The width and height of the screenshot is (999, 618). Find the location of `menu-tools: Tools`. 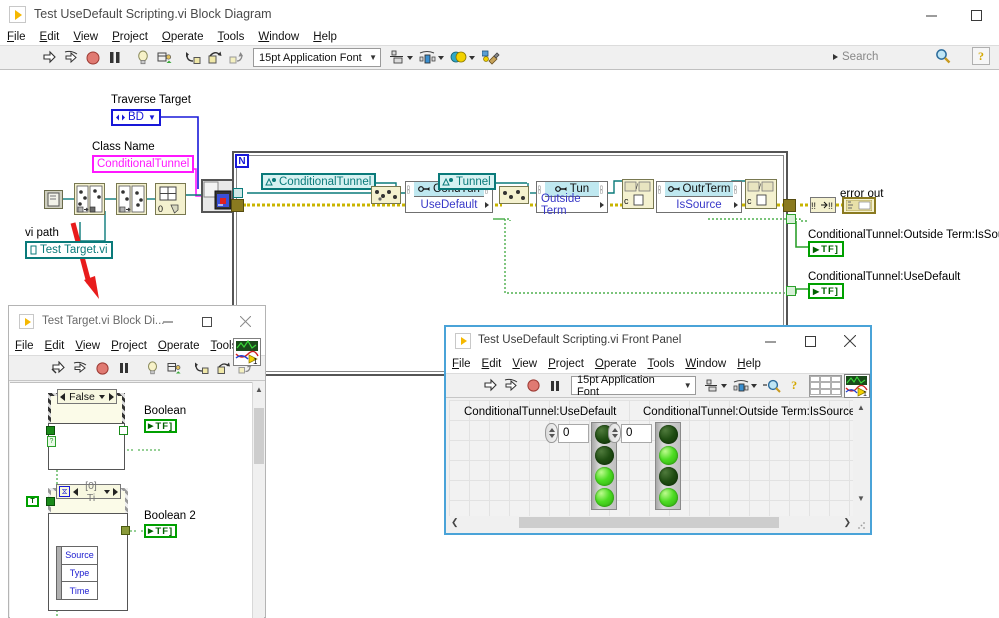

menu-tools: Tools is located at coordinates (660, 364).